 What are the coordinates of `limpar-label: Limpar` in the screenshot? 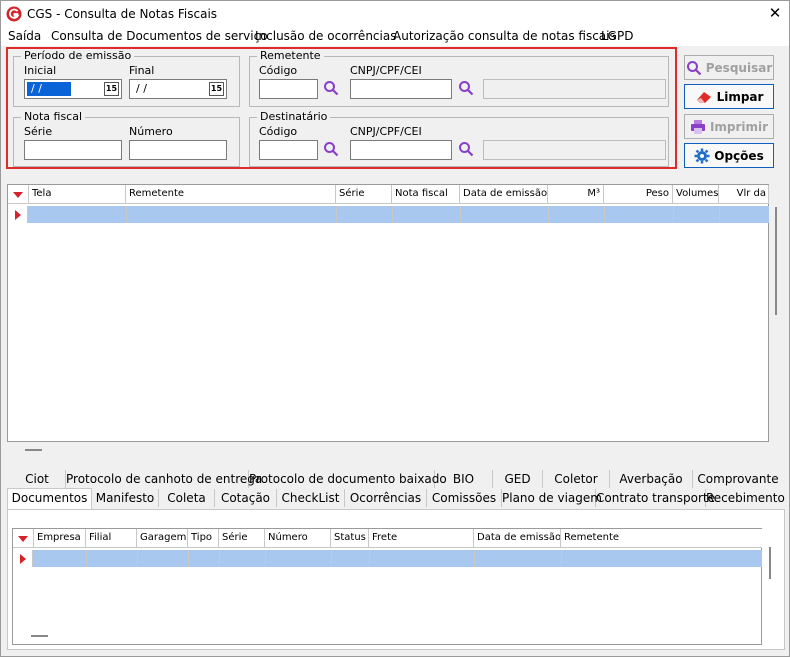 It's located at (740, 96).